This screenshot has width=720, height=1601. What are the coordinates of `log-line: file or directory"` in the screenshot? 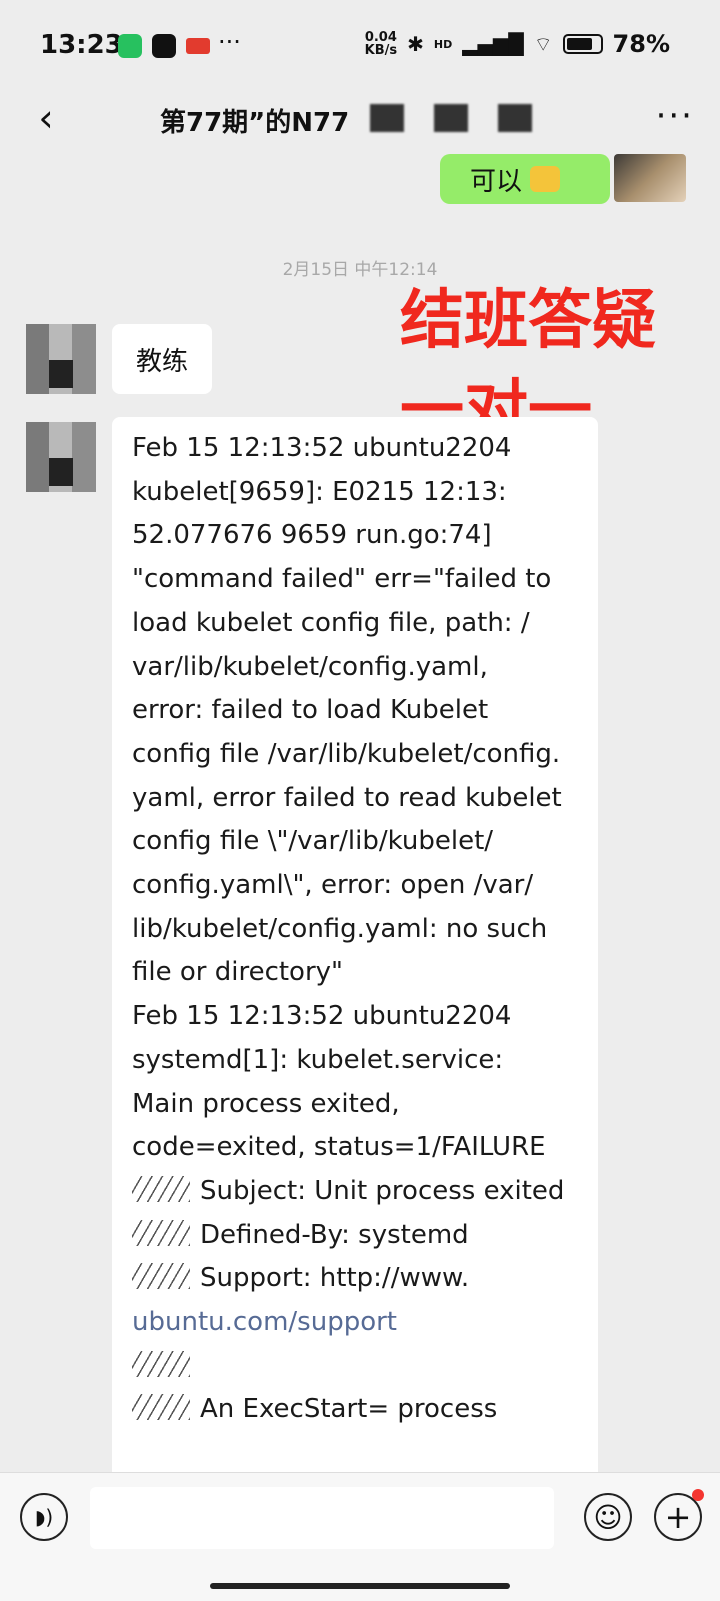 It's located at (237, 972).